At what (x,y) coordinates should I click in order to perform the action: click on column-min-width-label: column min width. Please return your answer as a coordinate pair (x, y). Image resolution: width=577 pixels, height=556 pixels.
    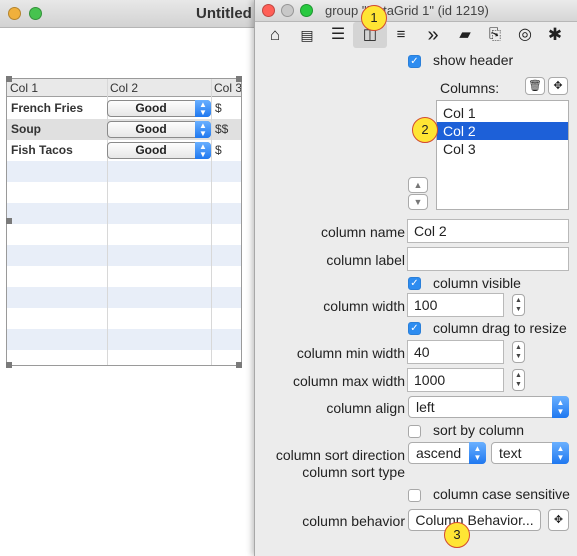
    Looking at the image, I should click on (350, 353).